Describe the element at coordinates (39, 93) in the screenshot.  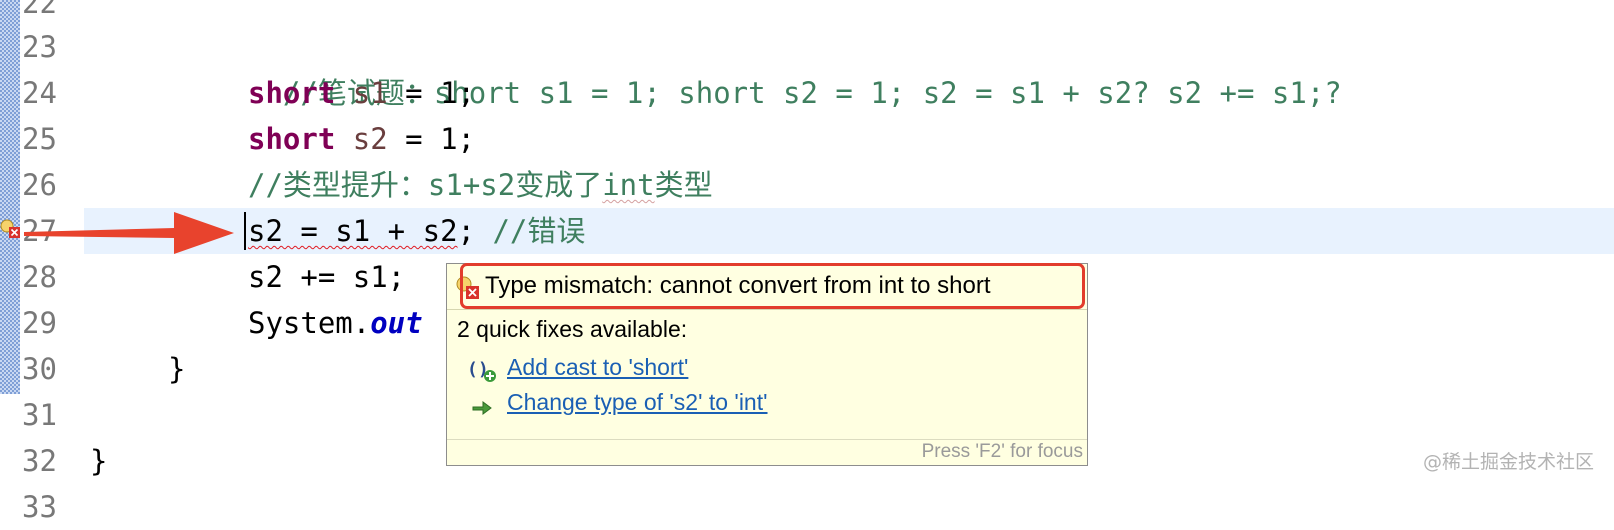
I see `line-number: 24` at that location.